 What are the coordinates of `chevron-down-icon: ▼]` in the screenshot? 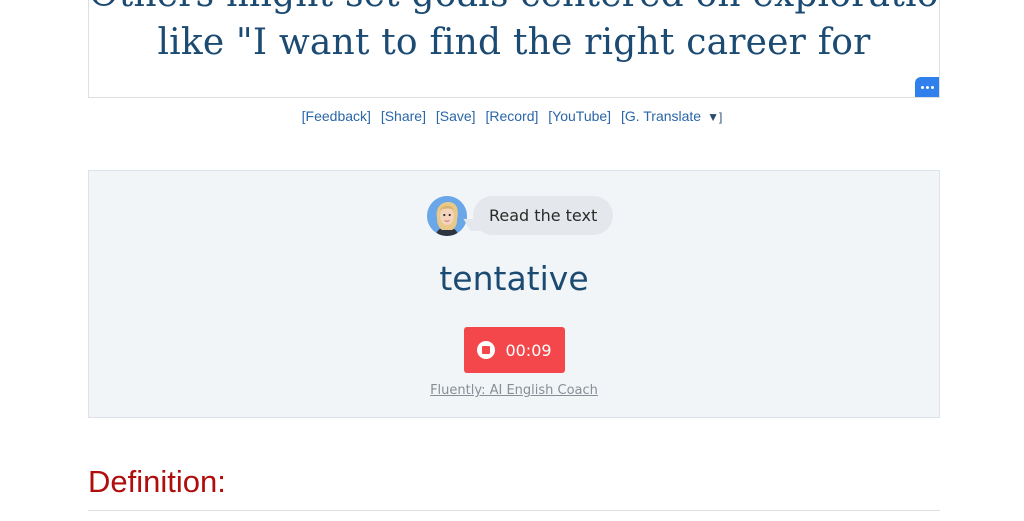 It's located at (715, 117).